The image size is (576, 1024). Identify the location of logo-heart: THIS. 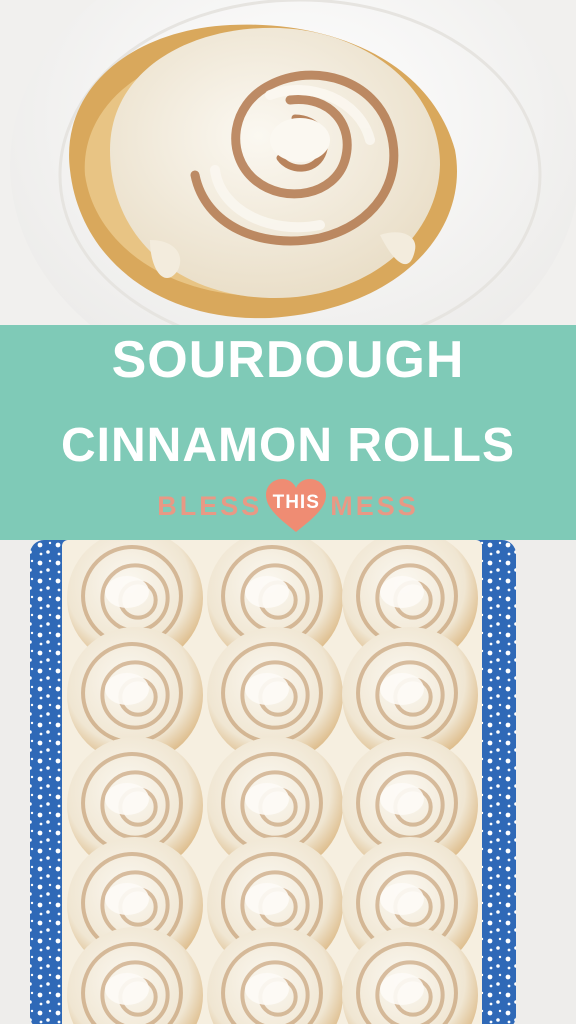
(296, 506).